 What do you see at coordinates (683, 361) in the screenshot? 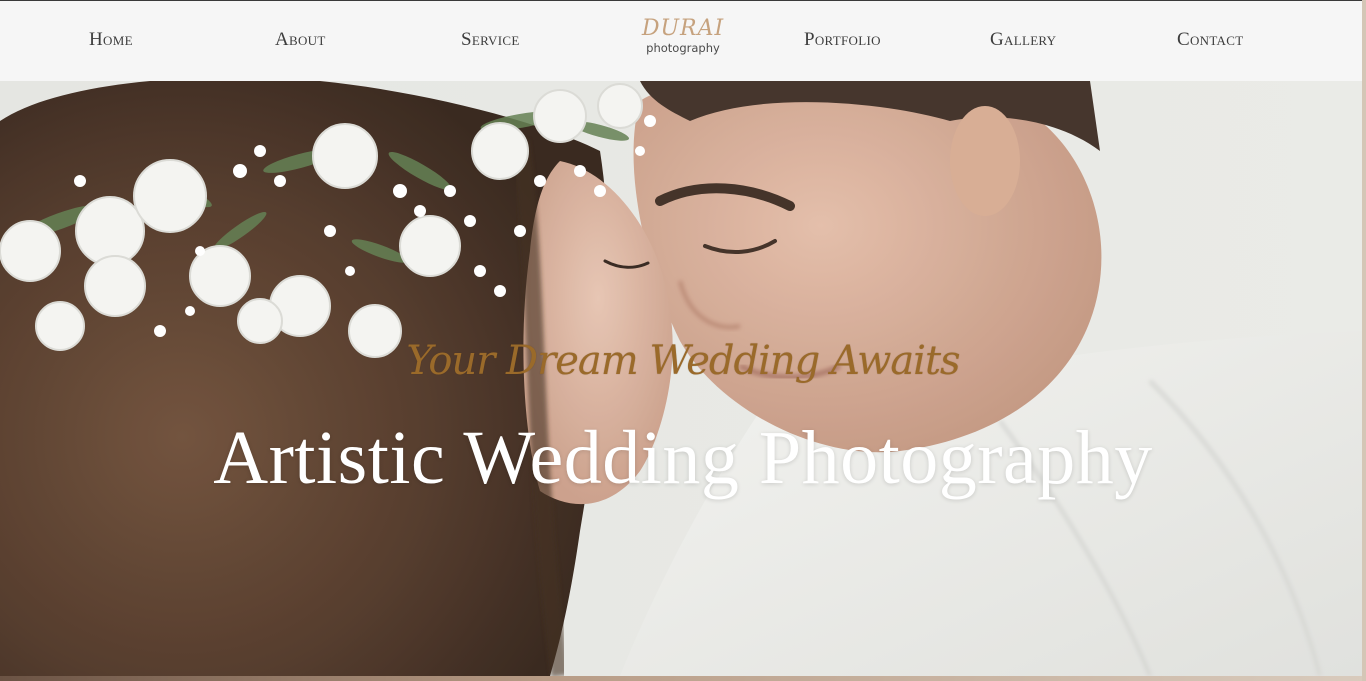
I see `hero-tagline: Your Dream Wedding Awaits` at bounding box center [683, 361].